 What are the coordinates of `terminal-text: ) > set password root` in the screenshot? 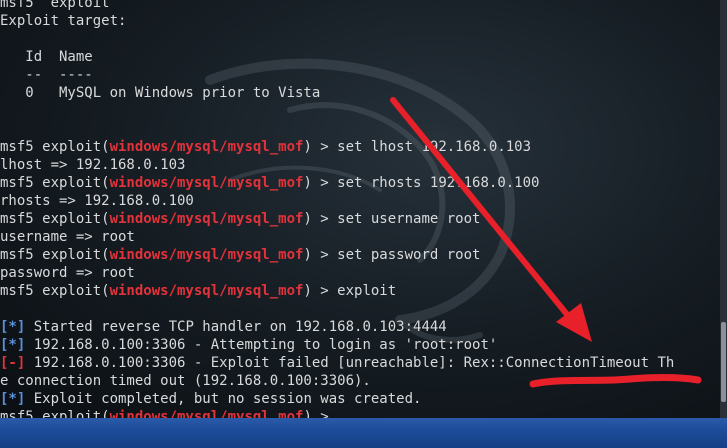 It's located at (392, 255).